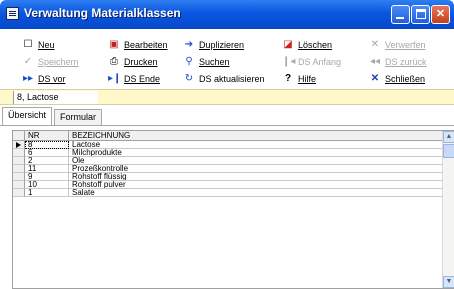  I want to click on tab-uebersicht: Übersicht, so click(27, 116).